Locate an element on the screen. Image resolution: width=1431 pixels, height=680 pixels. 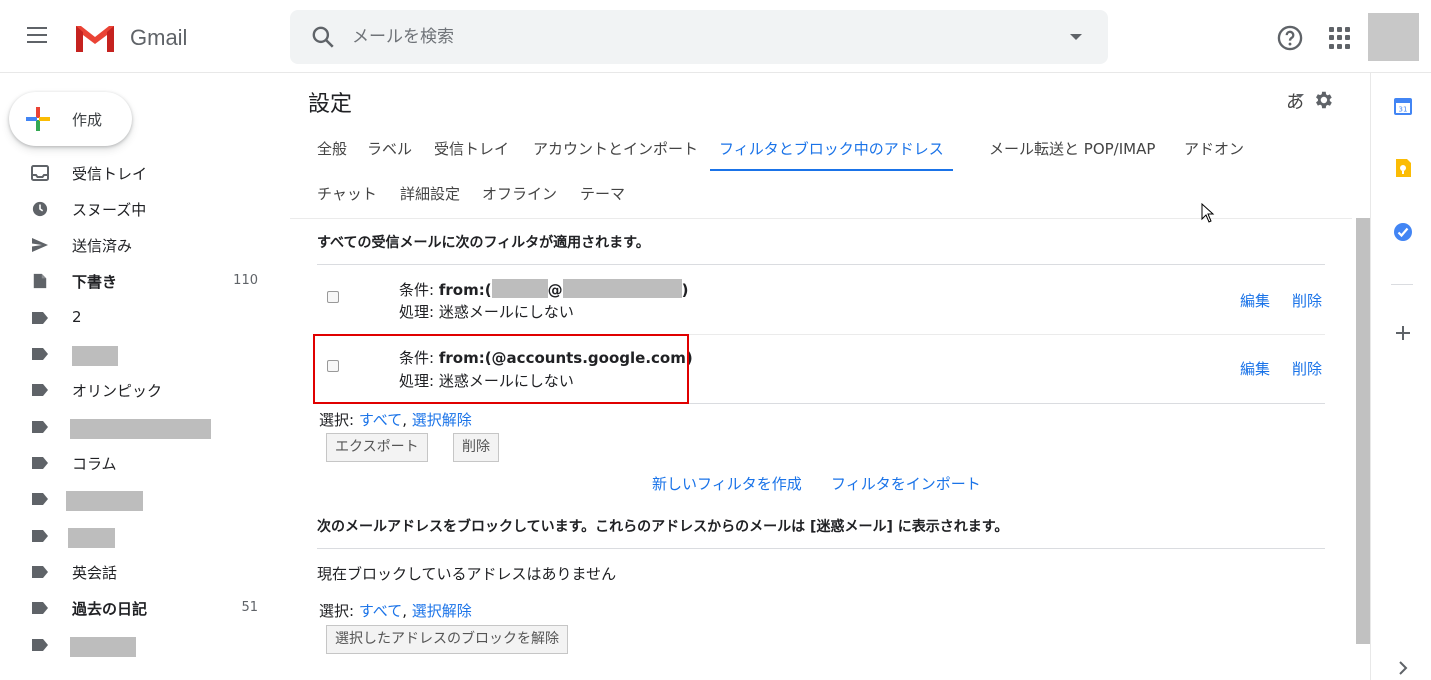
search-bar is located at coordinates (699, 37).